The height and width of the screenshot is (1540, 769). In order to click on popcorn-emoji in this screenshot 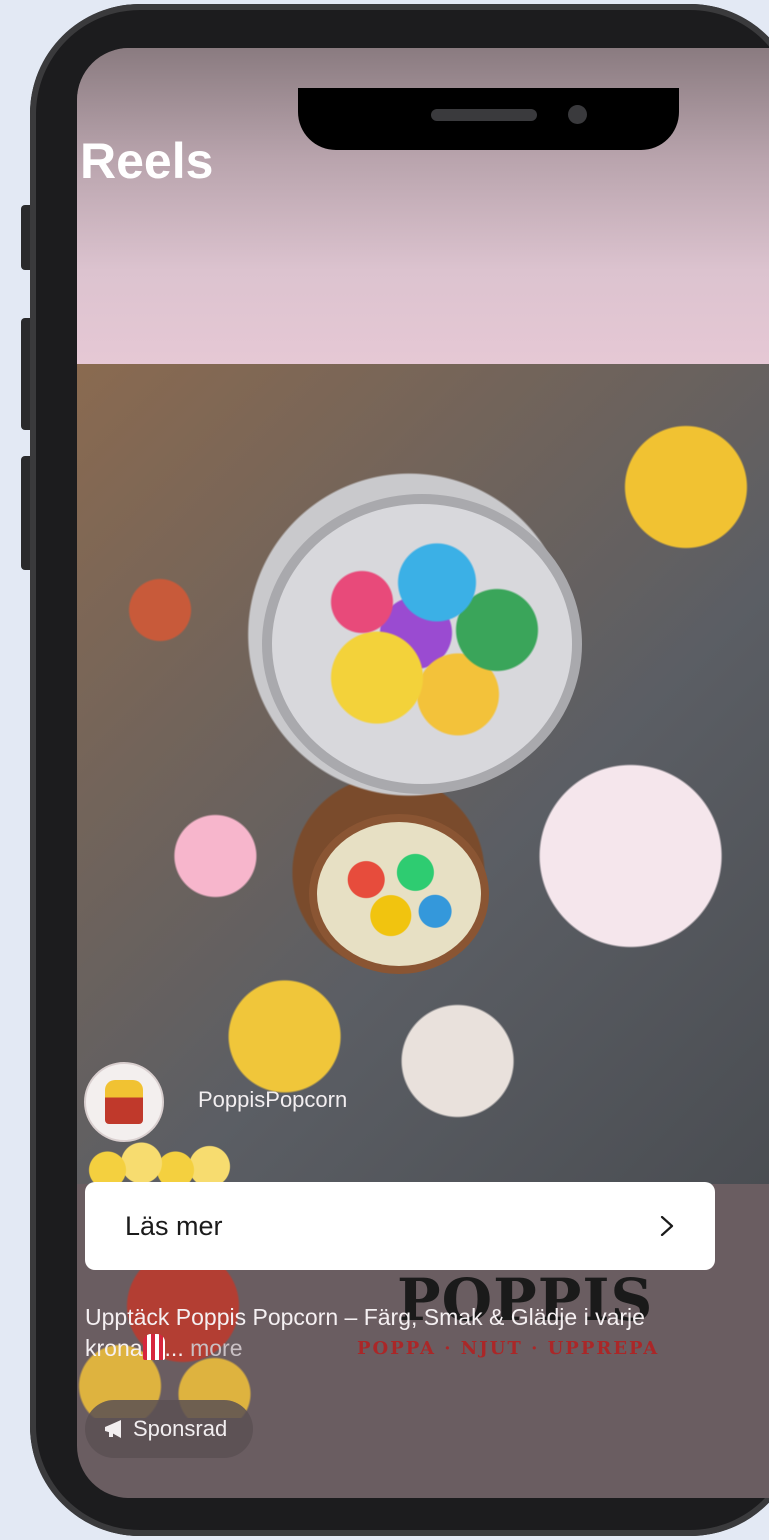, I will do `click(153, 1347)`.